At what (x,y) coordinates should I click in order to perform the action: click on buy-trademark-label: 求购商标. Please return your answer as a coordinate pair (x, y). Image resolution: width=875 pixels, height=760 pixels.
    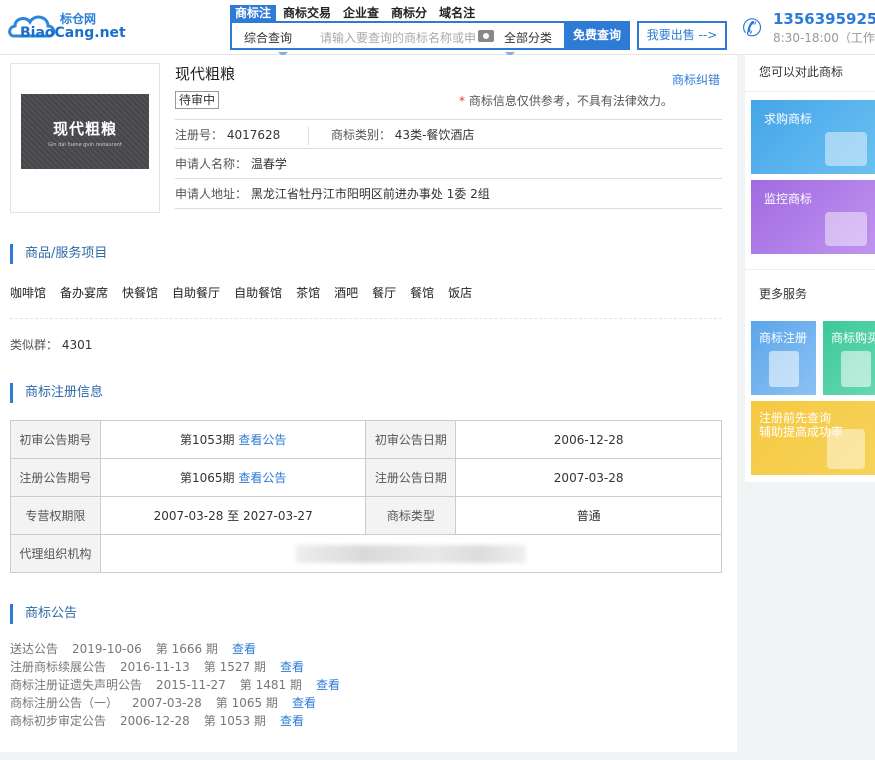
    Looking at the image, I should click on (788, 119).